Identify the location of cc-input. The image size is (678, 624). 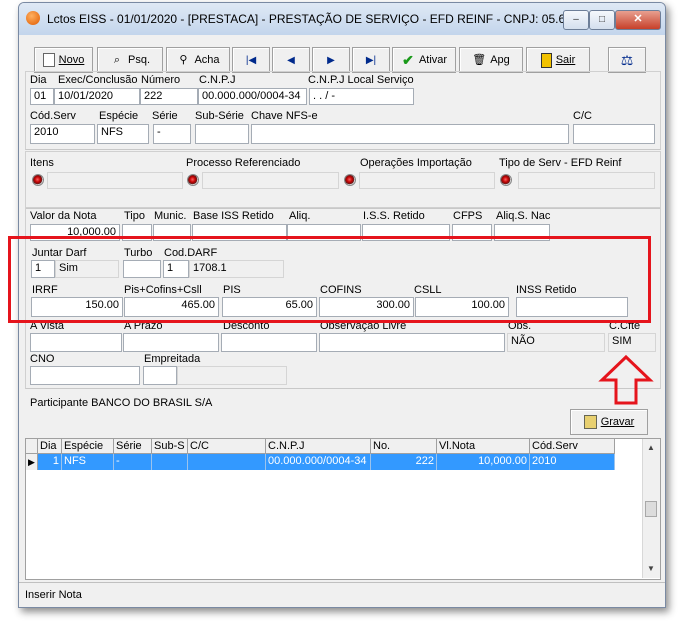
(614, 134).